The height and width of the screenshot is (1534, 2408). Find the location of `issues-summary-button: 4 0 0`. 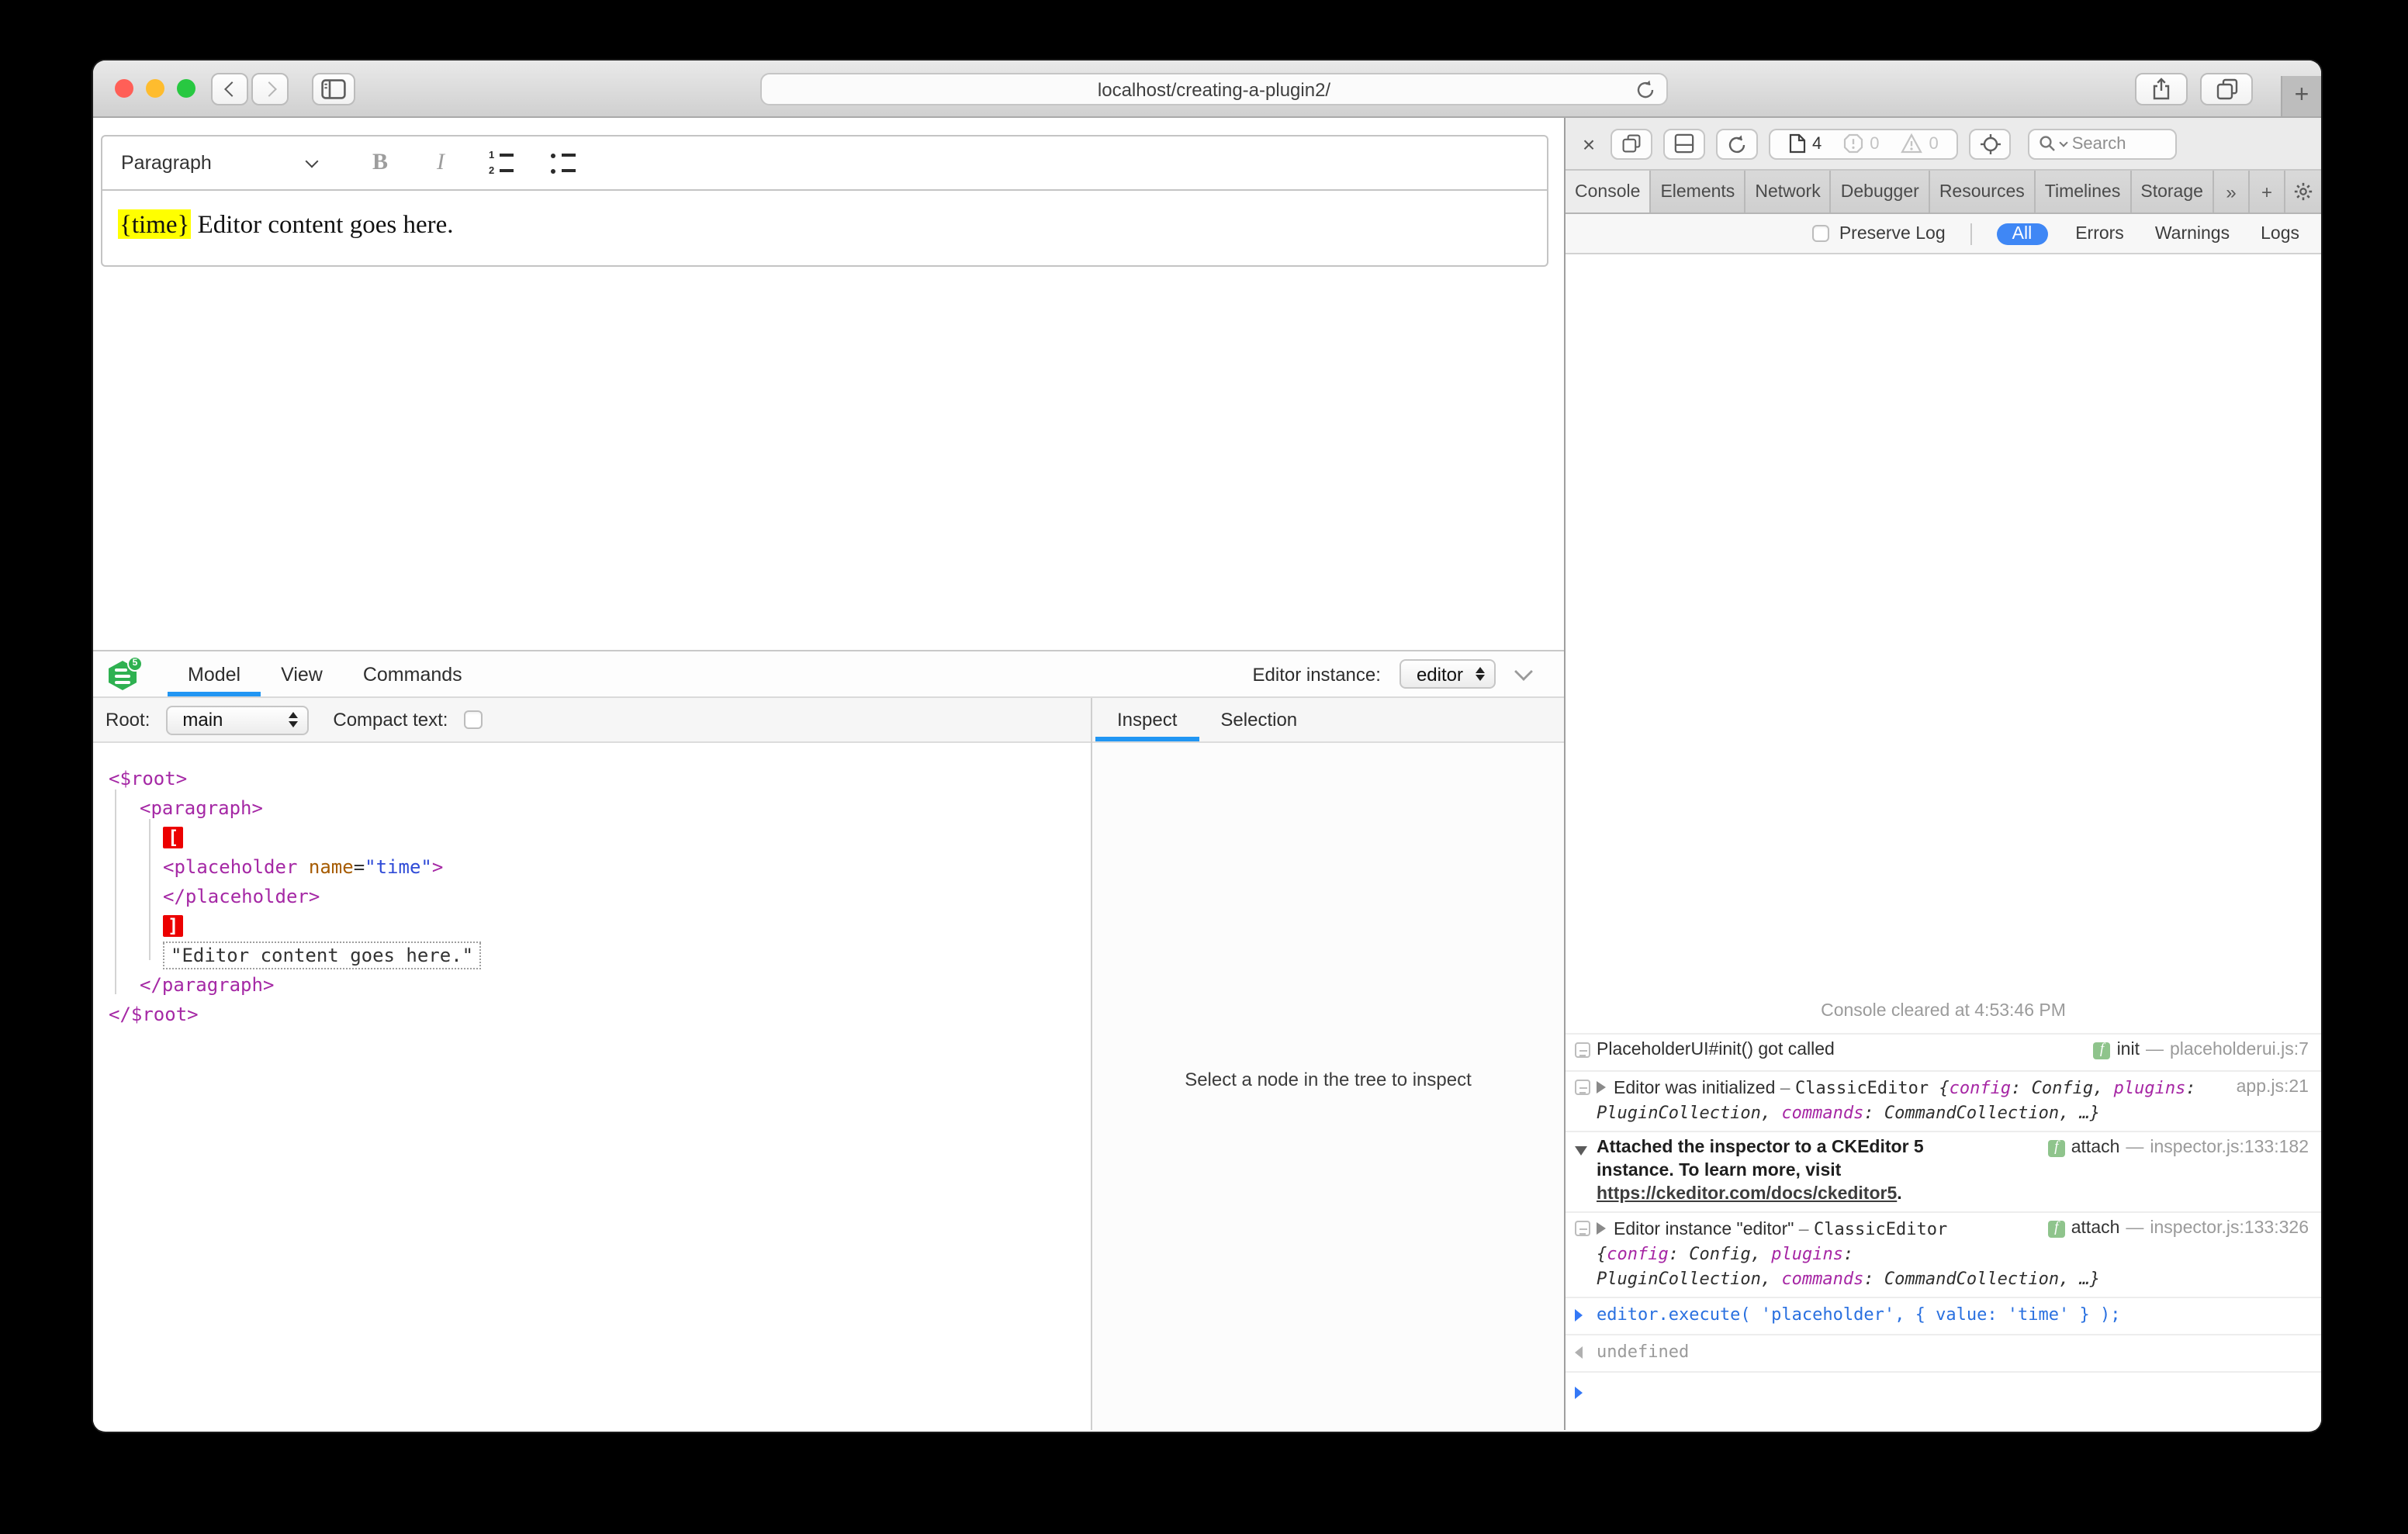

issues-summary-button: 4 0 0 is located at coordinates (1864, 143).